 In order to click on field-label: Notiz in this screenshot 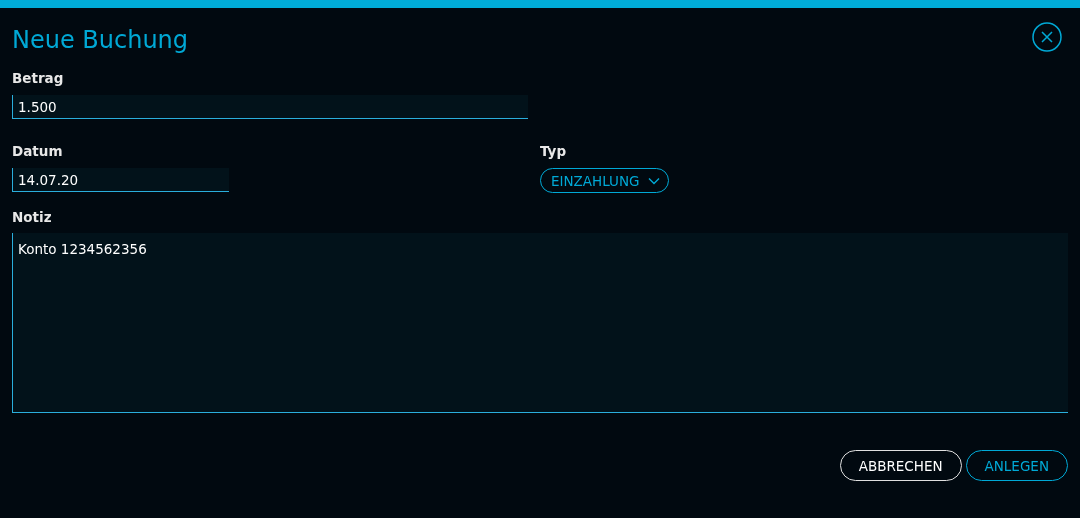, I will do `click(32, 217)`.